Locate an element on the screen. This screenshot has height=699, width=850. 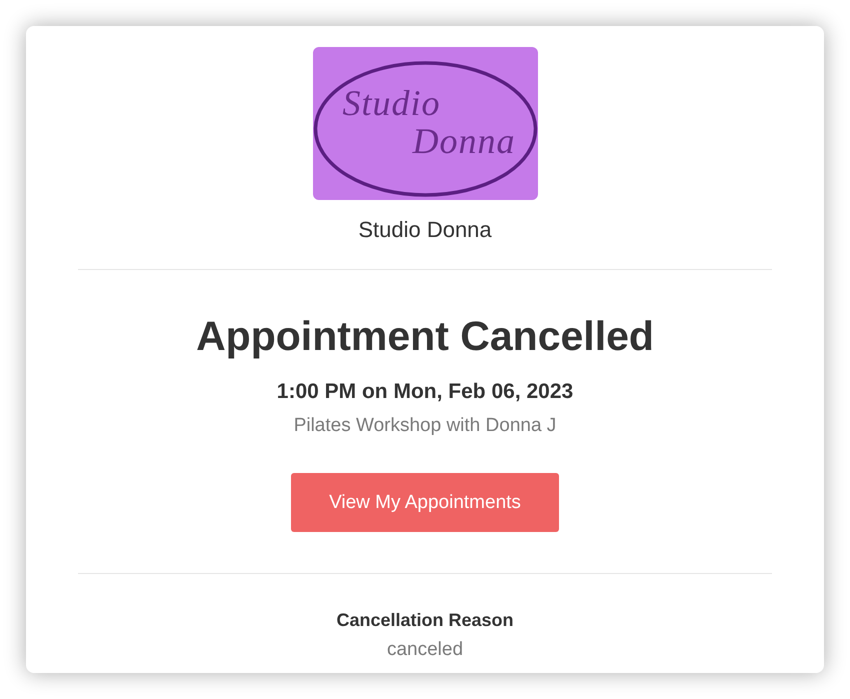
business-name: Studio Donna is located at coordinates (425, 230).